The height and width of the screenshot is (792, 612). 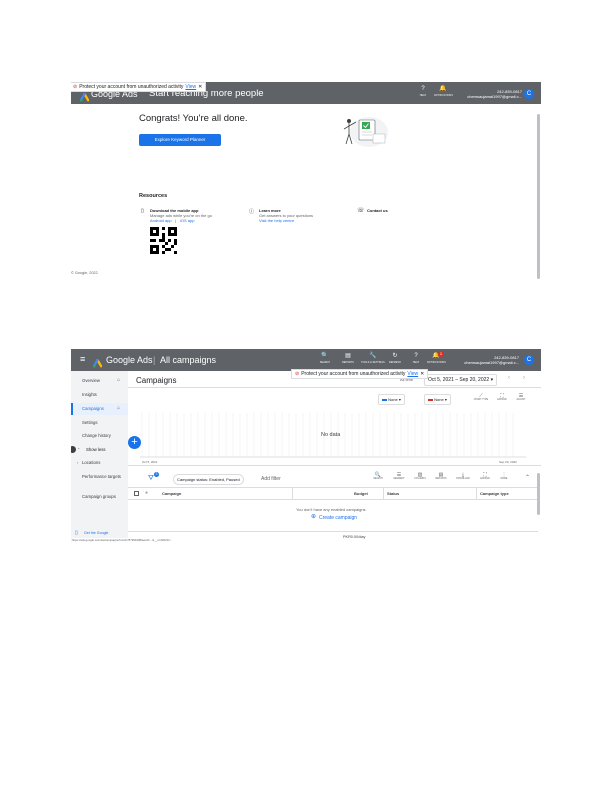 I want to click on metric-1-value: None, so click(x=393, y=399).